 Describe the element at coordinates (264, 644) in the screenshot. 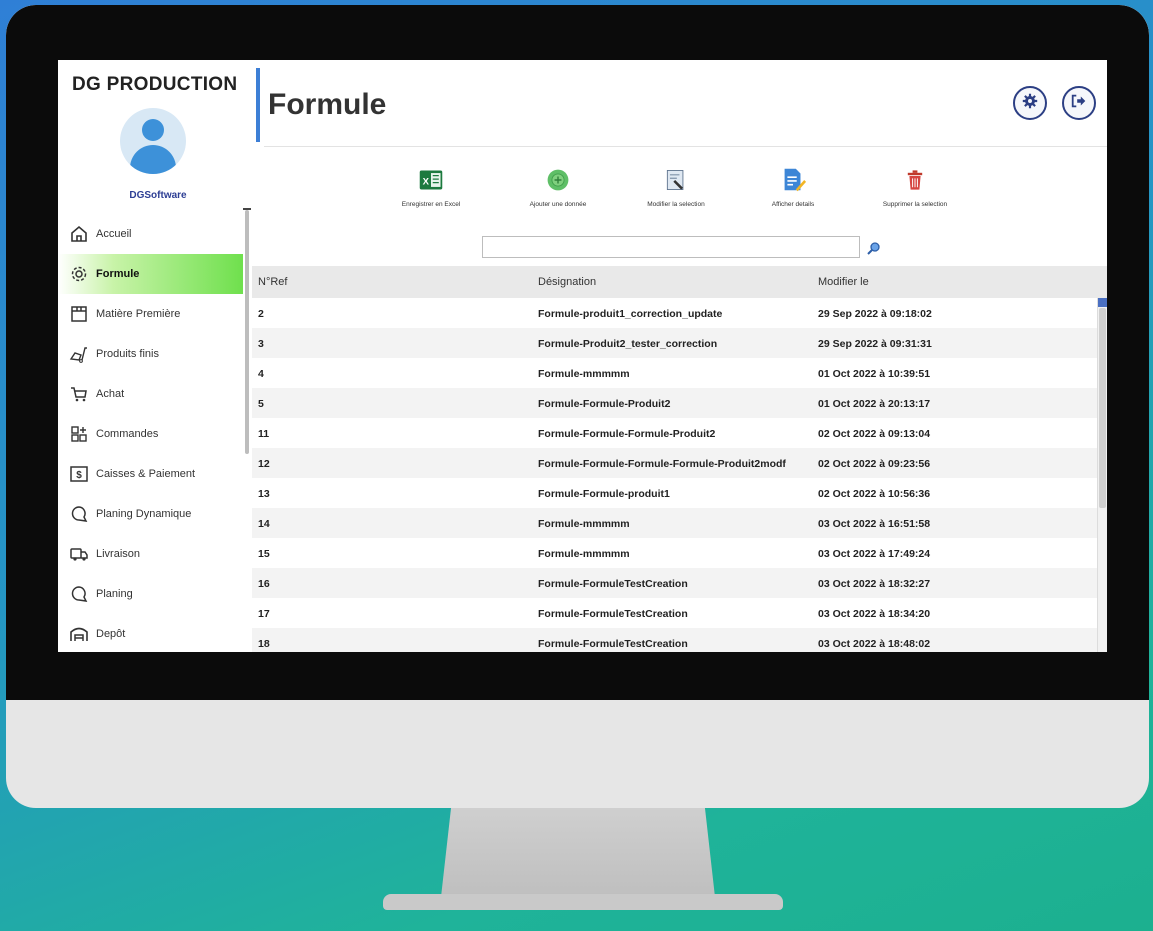

I see `cell-ref: 18` at that location.